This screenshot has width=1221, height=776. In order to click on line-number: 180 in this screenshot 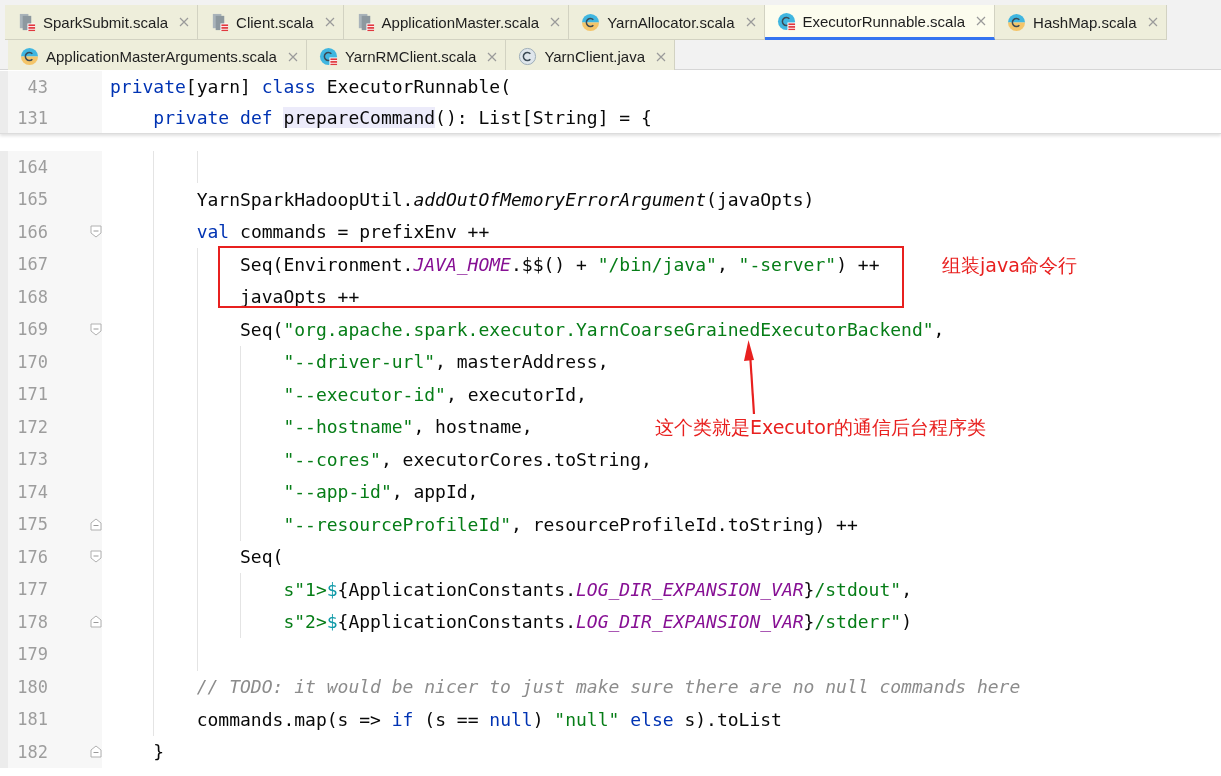, I will do `click(32, 686)`.